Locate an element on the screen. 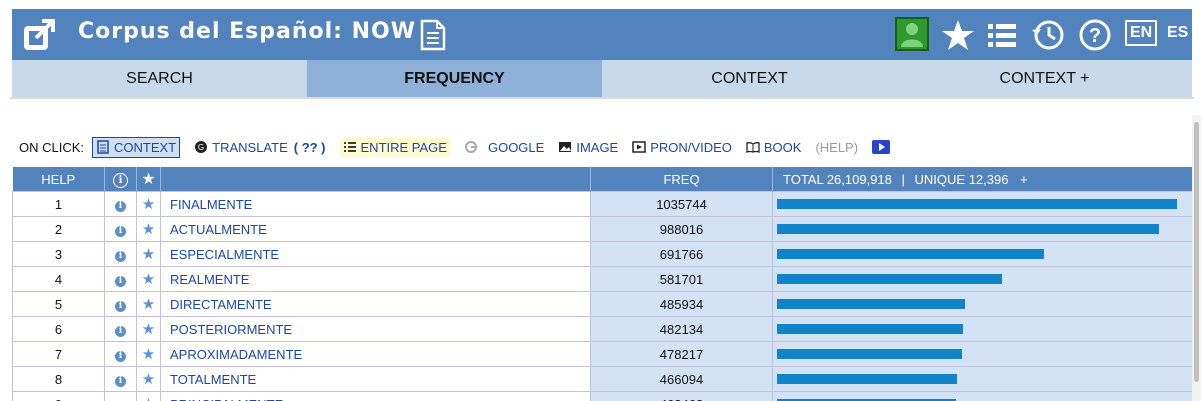  onclick-help-link: (HELP) is located at coordinates (836, 147).